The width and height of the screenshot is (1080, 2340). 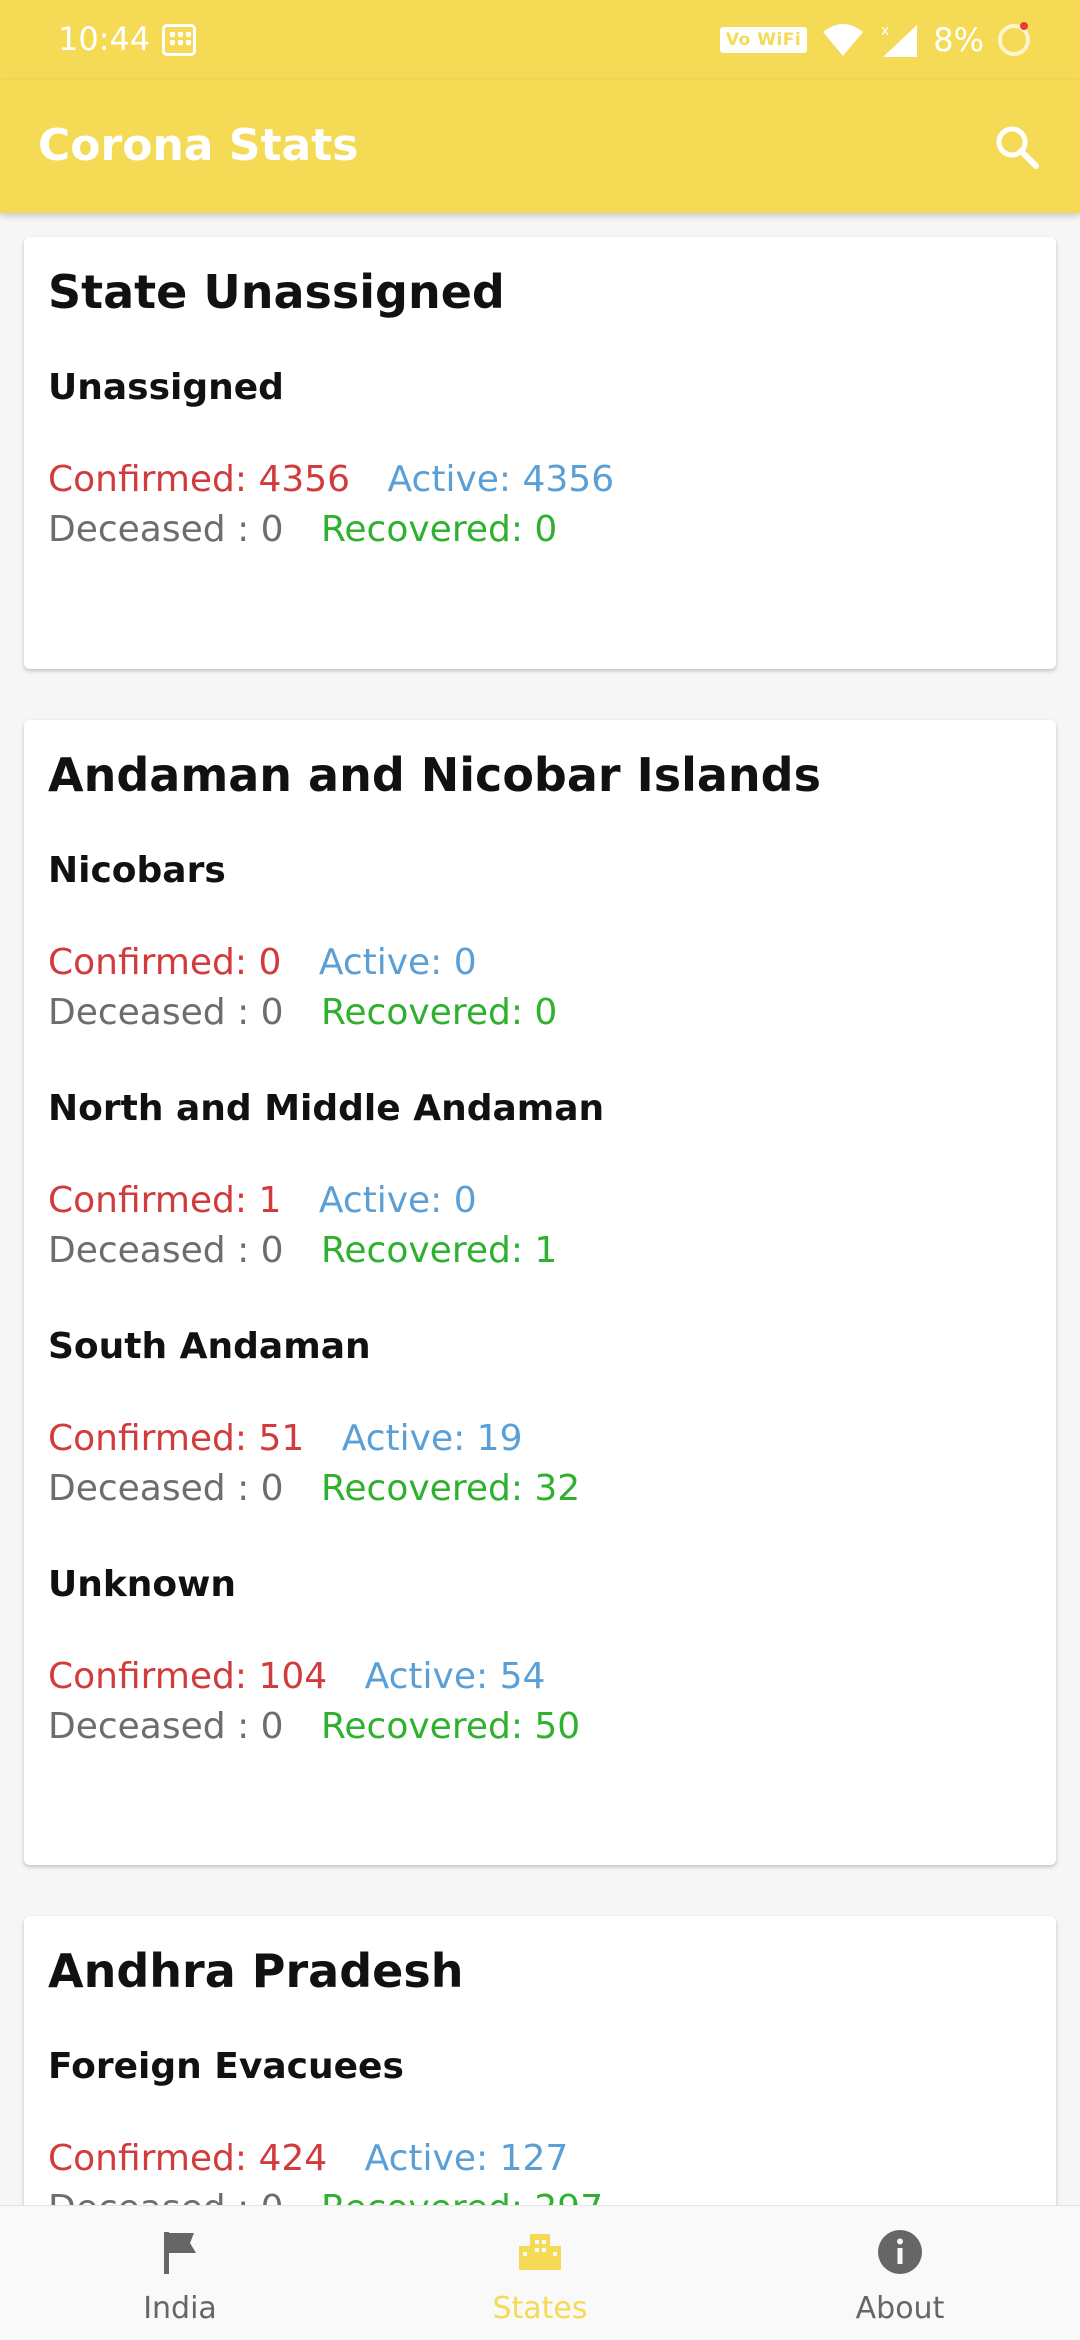 What do you see at coordinates (276, 292) in the screenshot?
I see `state-name: State Unassigned` at bounding box center [276, 292].